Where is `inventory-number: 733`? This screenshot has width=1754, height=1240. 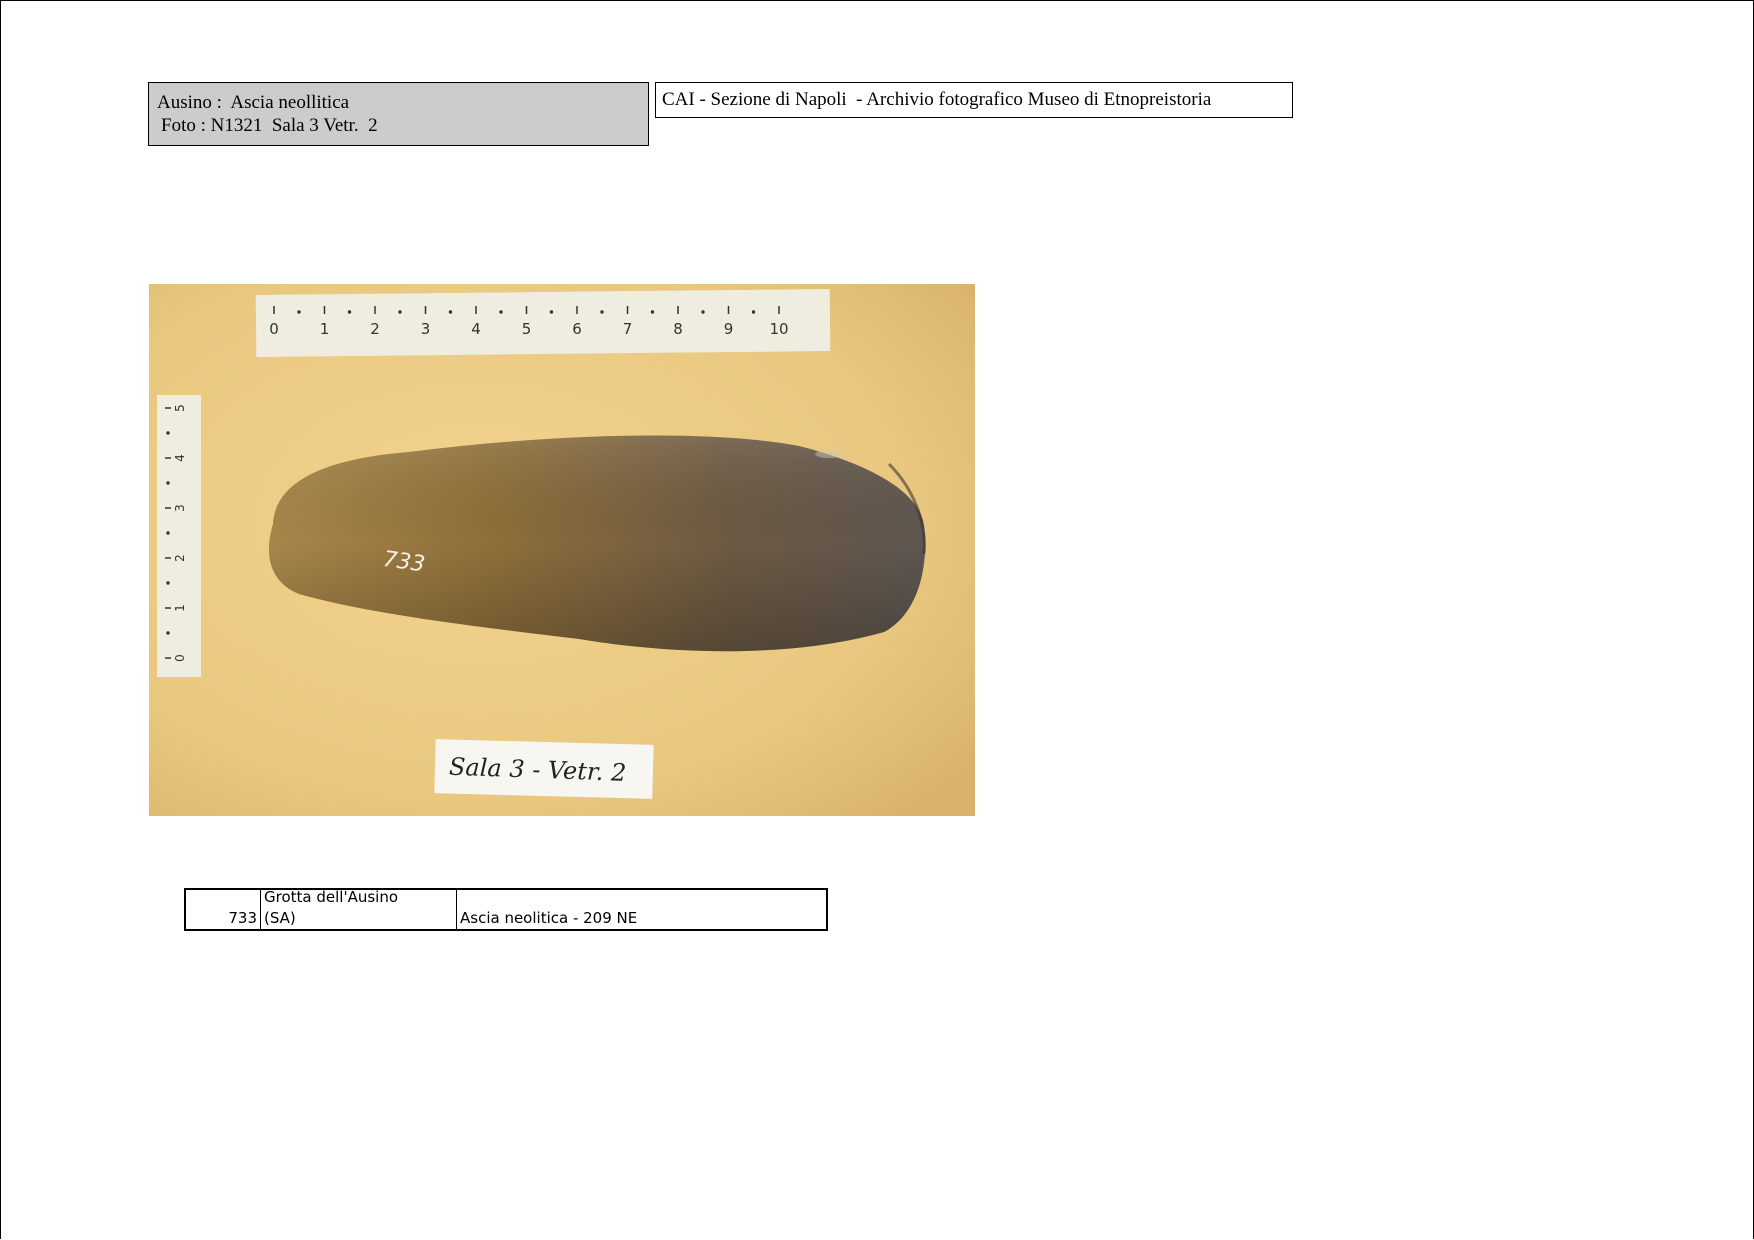 inventory-number: 733 is located at coordinates (242, 918).